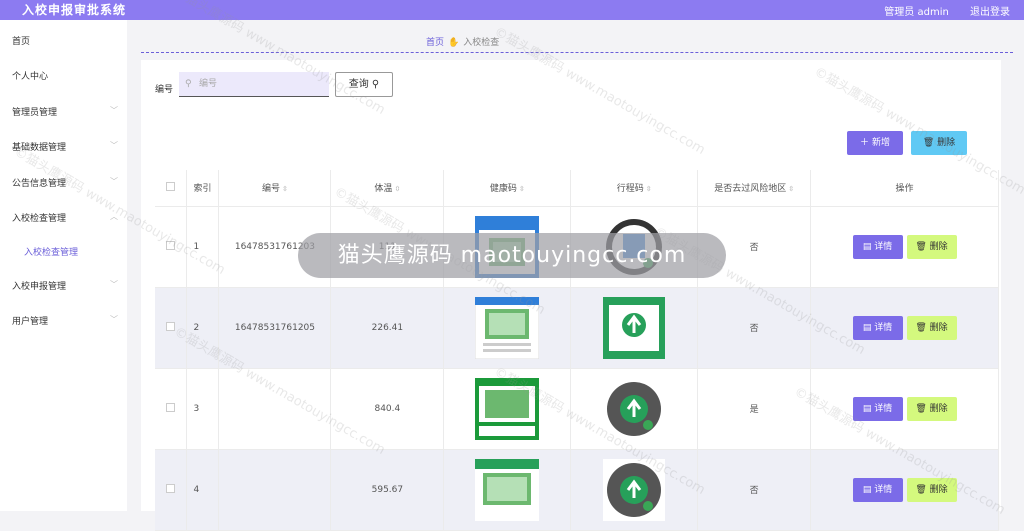 This screenshot has width=1024, height=531. Describe the element at coordinates (990, 12) in the screenshot. I see `logout-link: 退出登录` at that location.